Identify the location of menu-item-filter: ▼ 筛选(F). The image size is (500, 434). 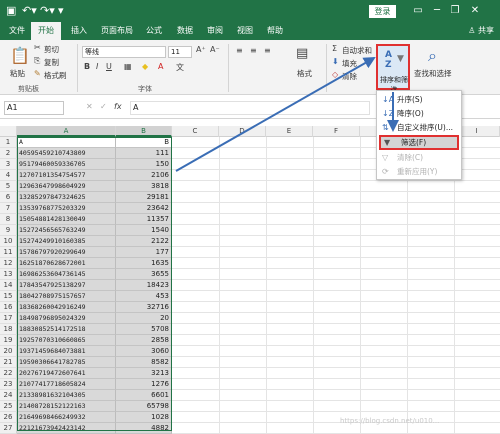
(419, 142).